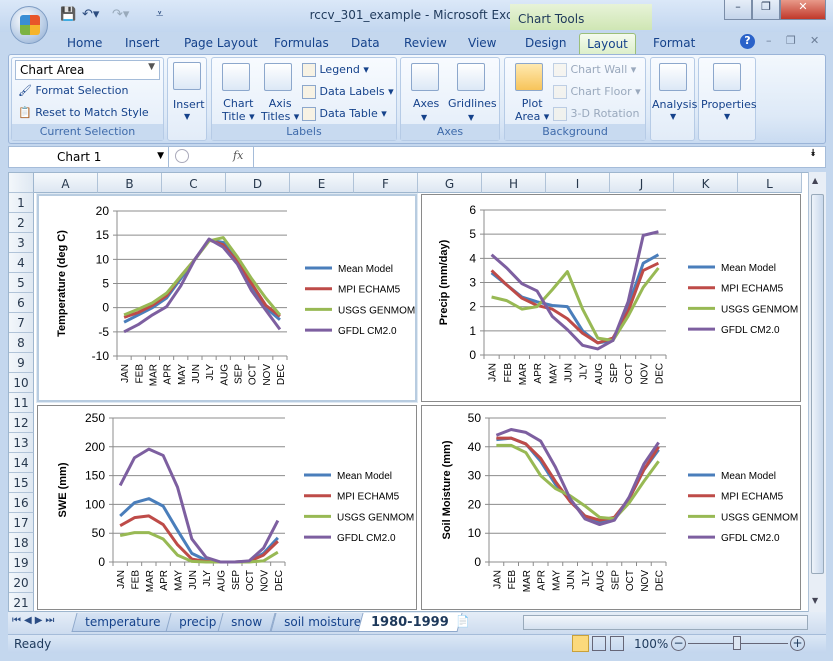  Describe the element at coordinates (410, 622) in the screenshot. I see `sheet-tab-1980-1999: 1980-1999` at that location.